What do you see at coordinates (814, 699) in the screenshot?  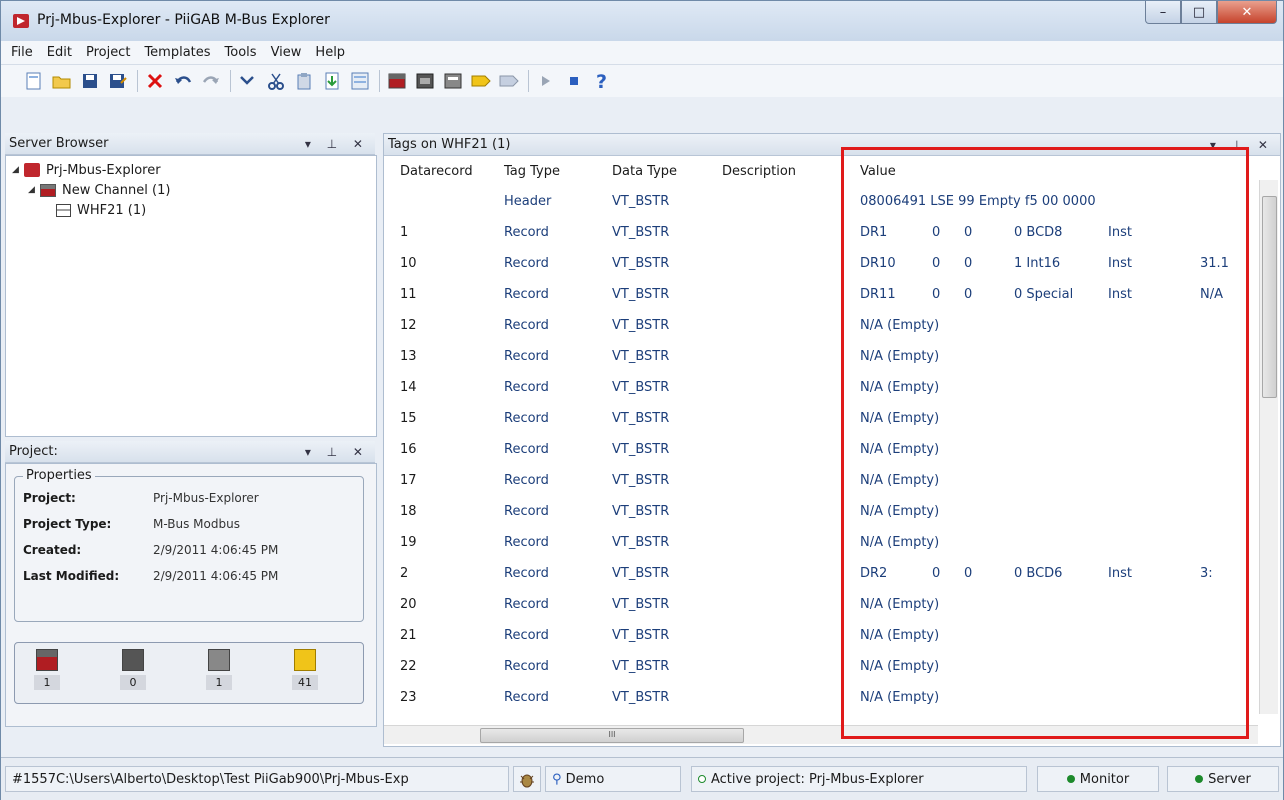 I see `table-row: 23 Record VT_BSTR N/A (Empty)` at bounding box center [814, 699].